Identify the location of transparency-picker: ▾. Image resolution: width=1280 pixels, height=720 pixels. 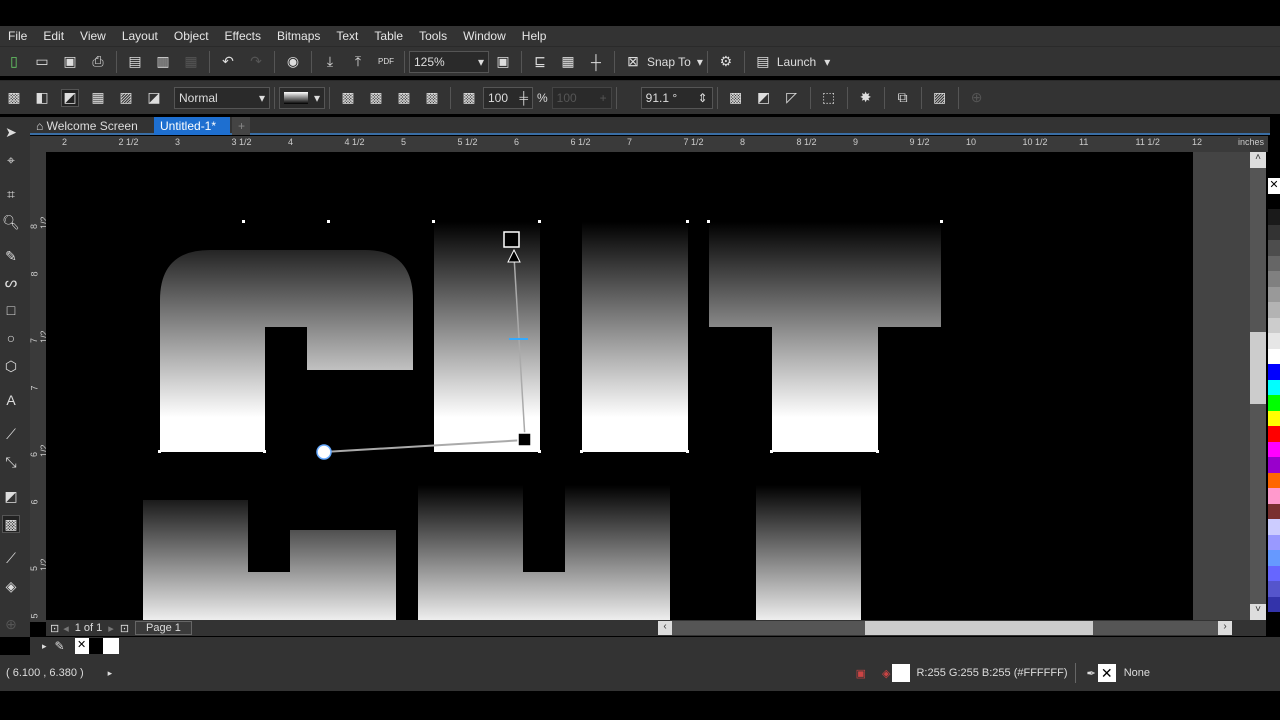
(302, 97).